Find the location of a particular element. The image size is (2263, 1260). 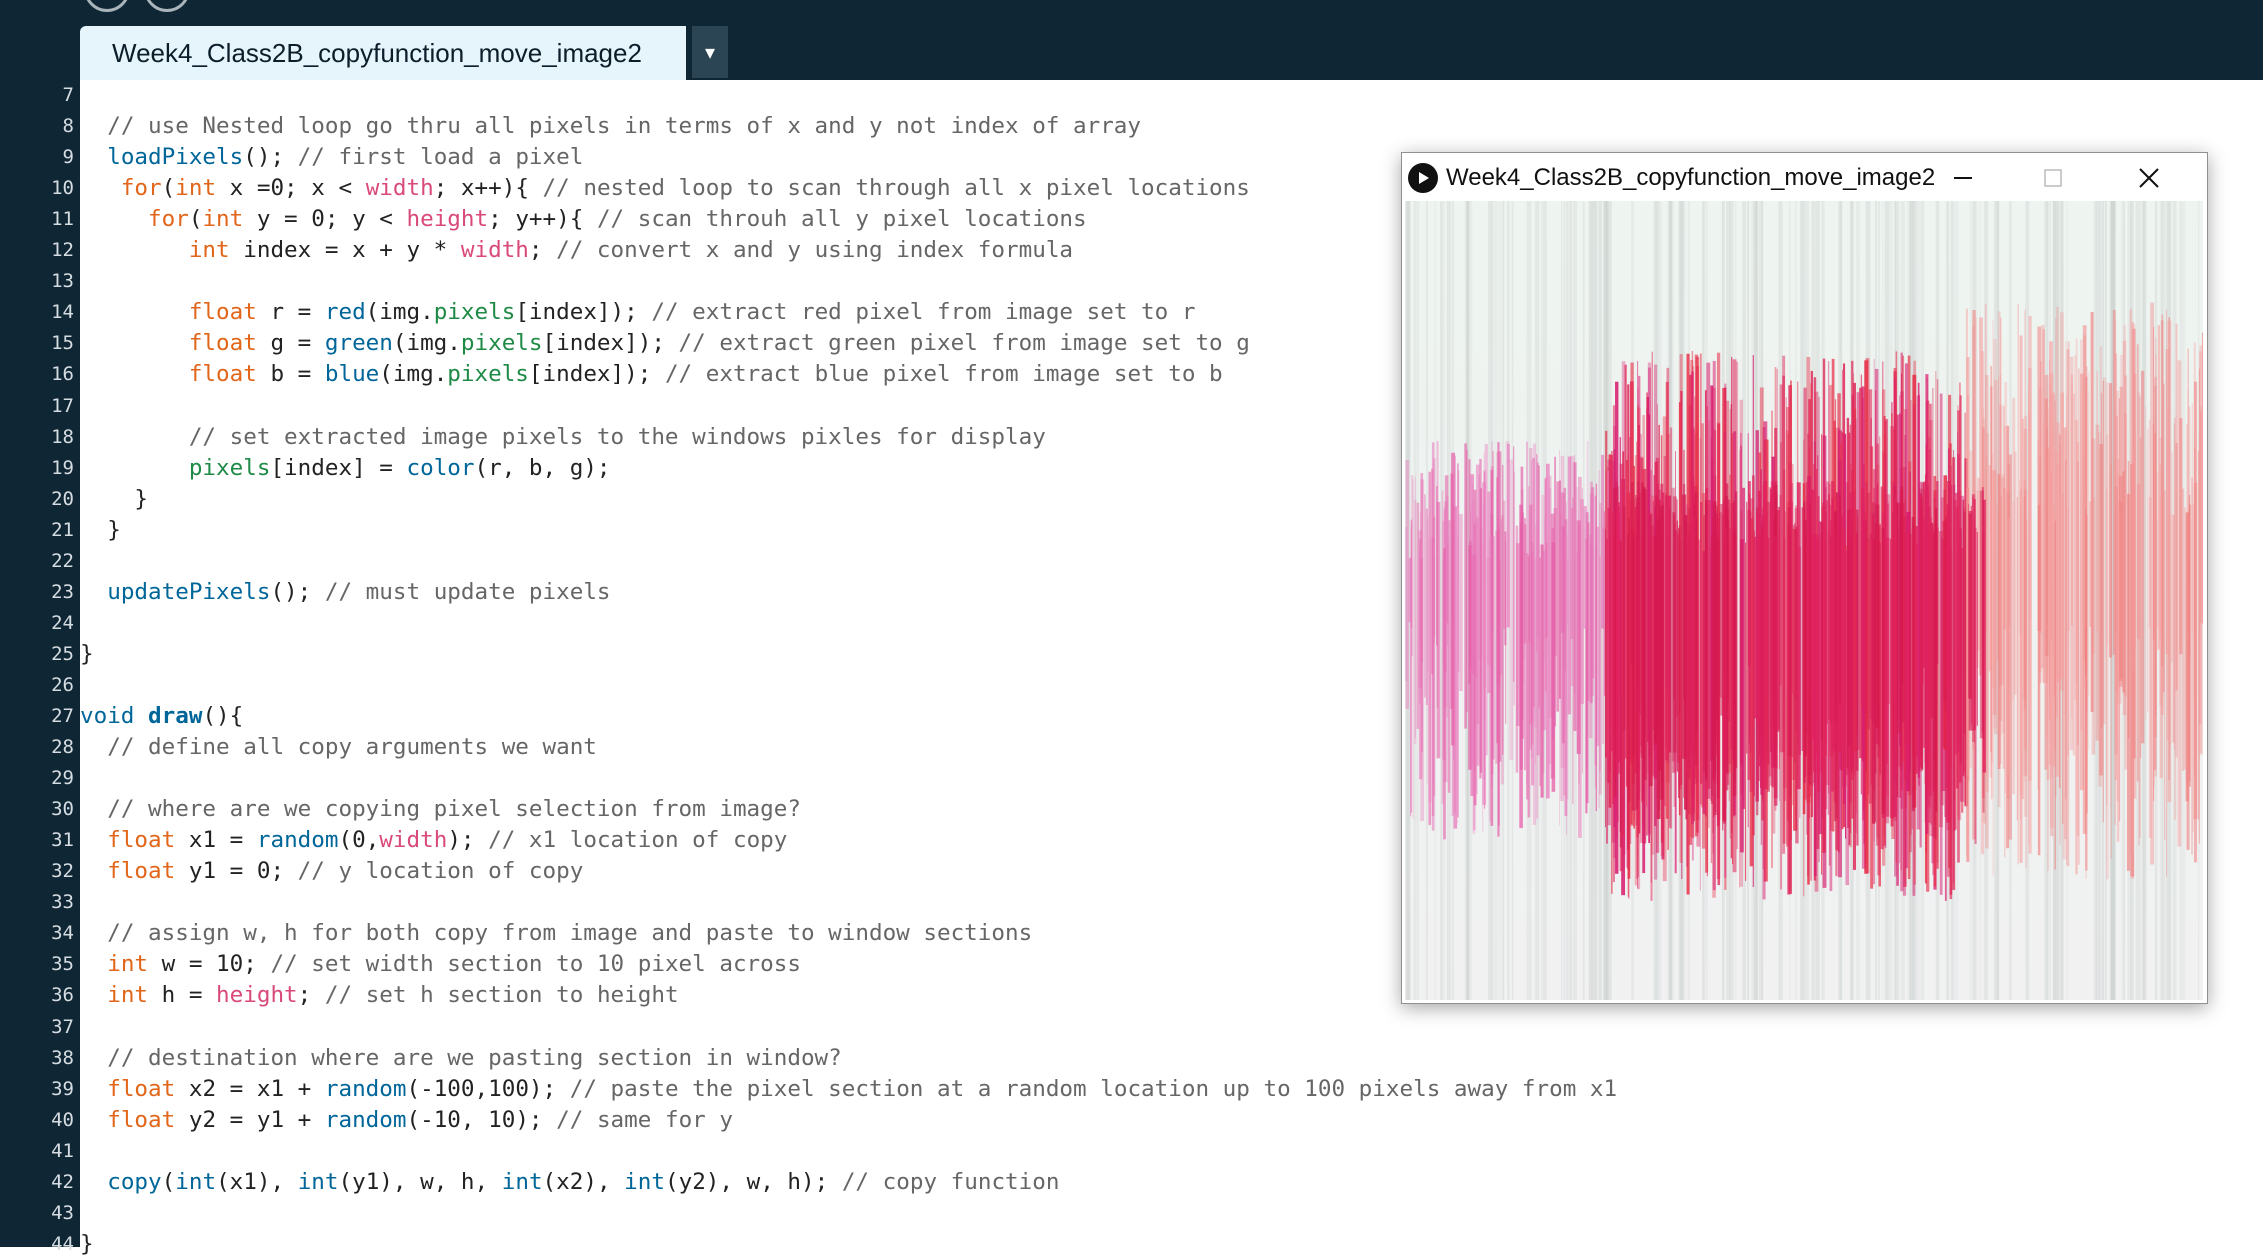

line-number: 17 is located at coordinates (37, 406).